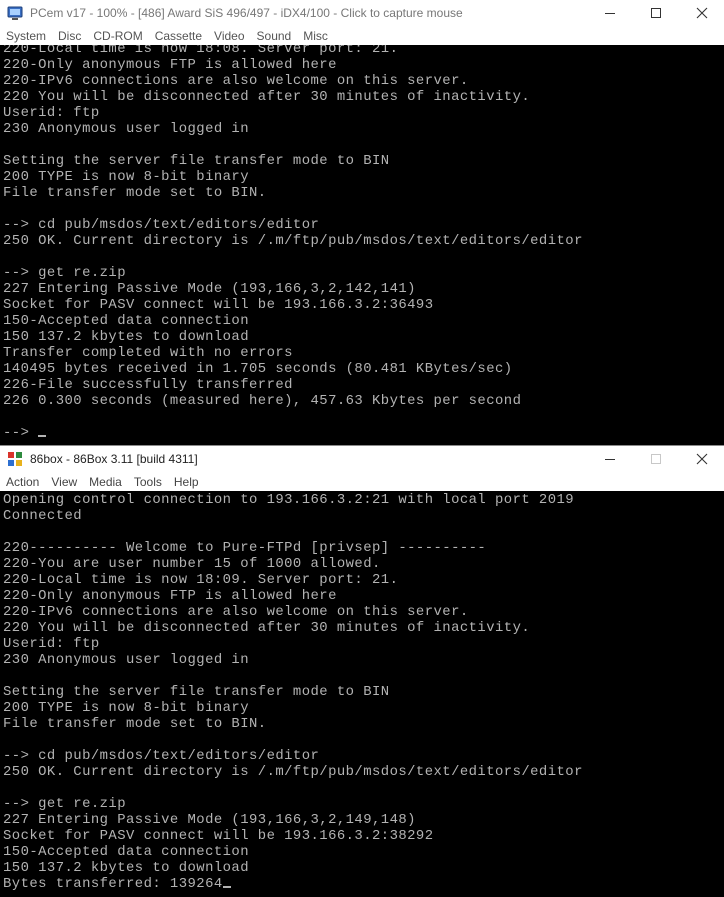 The width and height of the screenshot is (724, 897). What do you see at coordinates (15, 13) in the screenshot?
I see `pcem-app-icon` at bounding box center [15, 13].